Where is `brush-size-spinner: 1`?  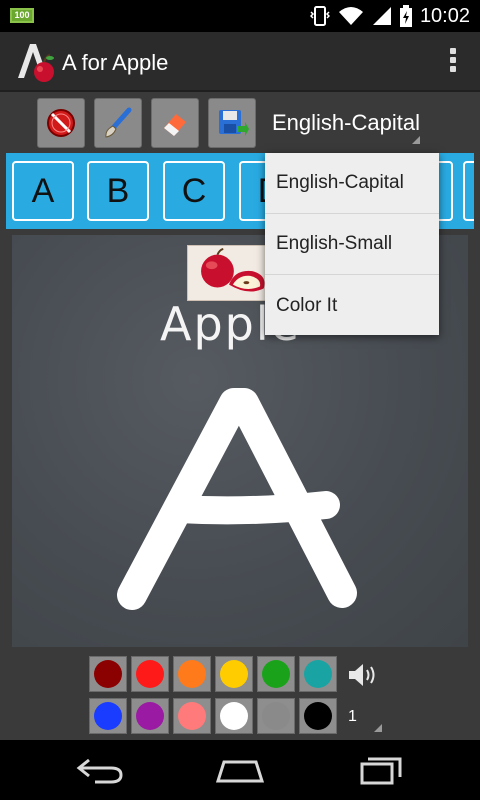 brush-size-spinner: 1 is located at coordinates (352, 717).